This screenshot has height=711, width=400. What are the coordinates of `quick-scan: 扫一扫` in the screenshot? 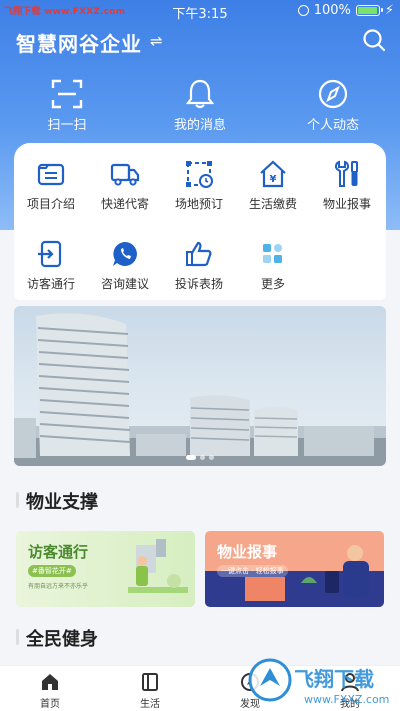 It's located at (67, 105).